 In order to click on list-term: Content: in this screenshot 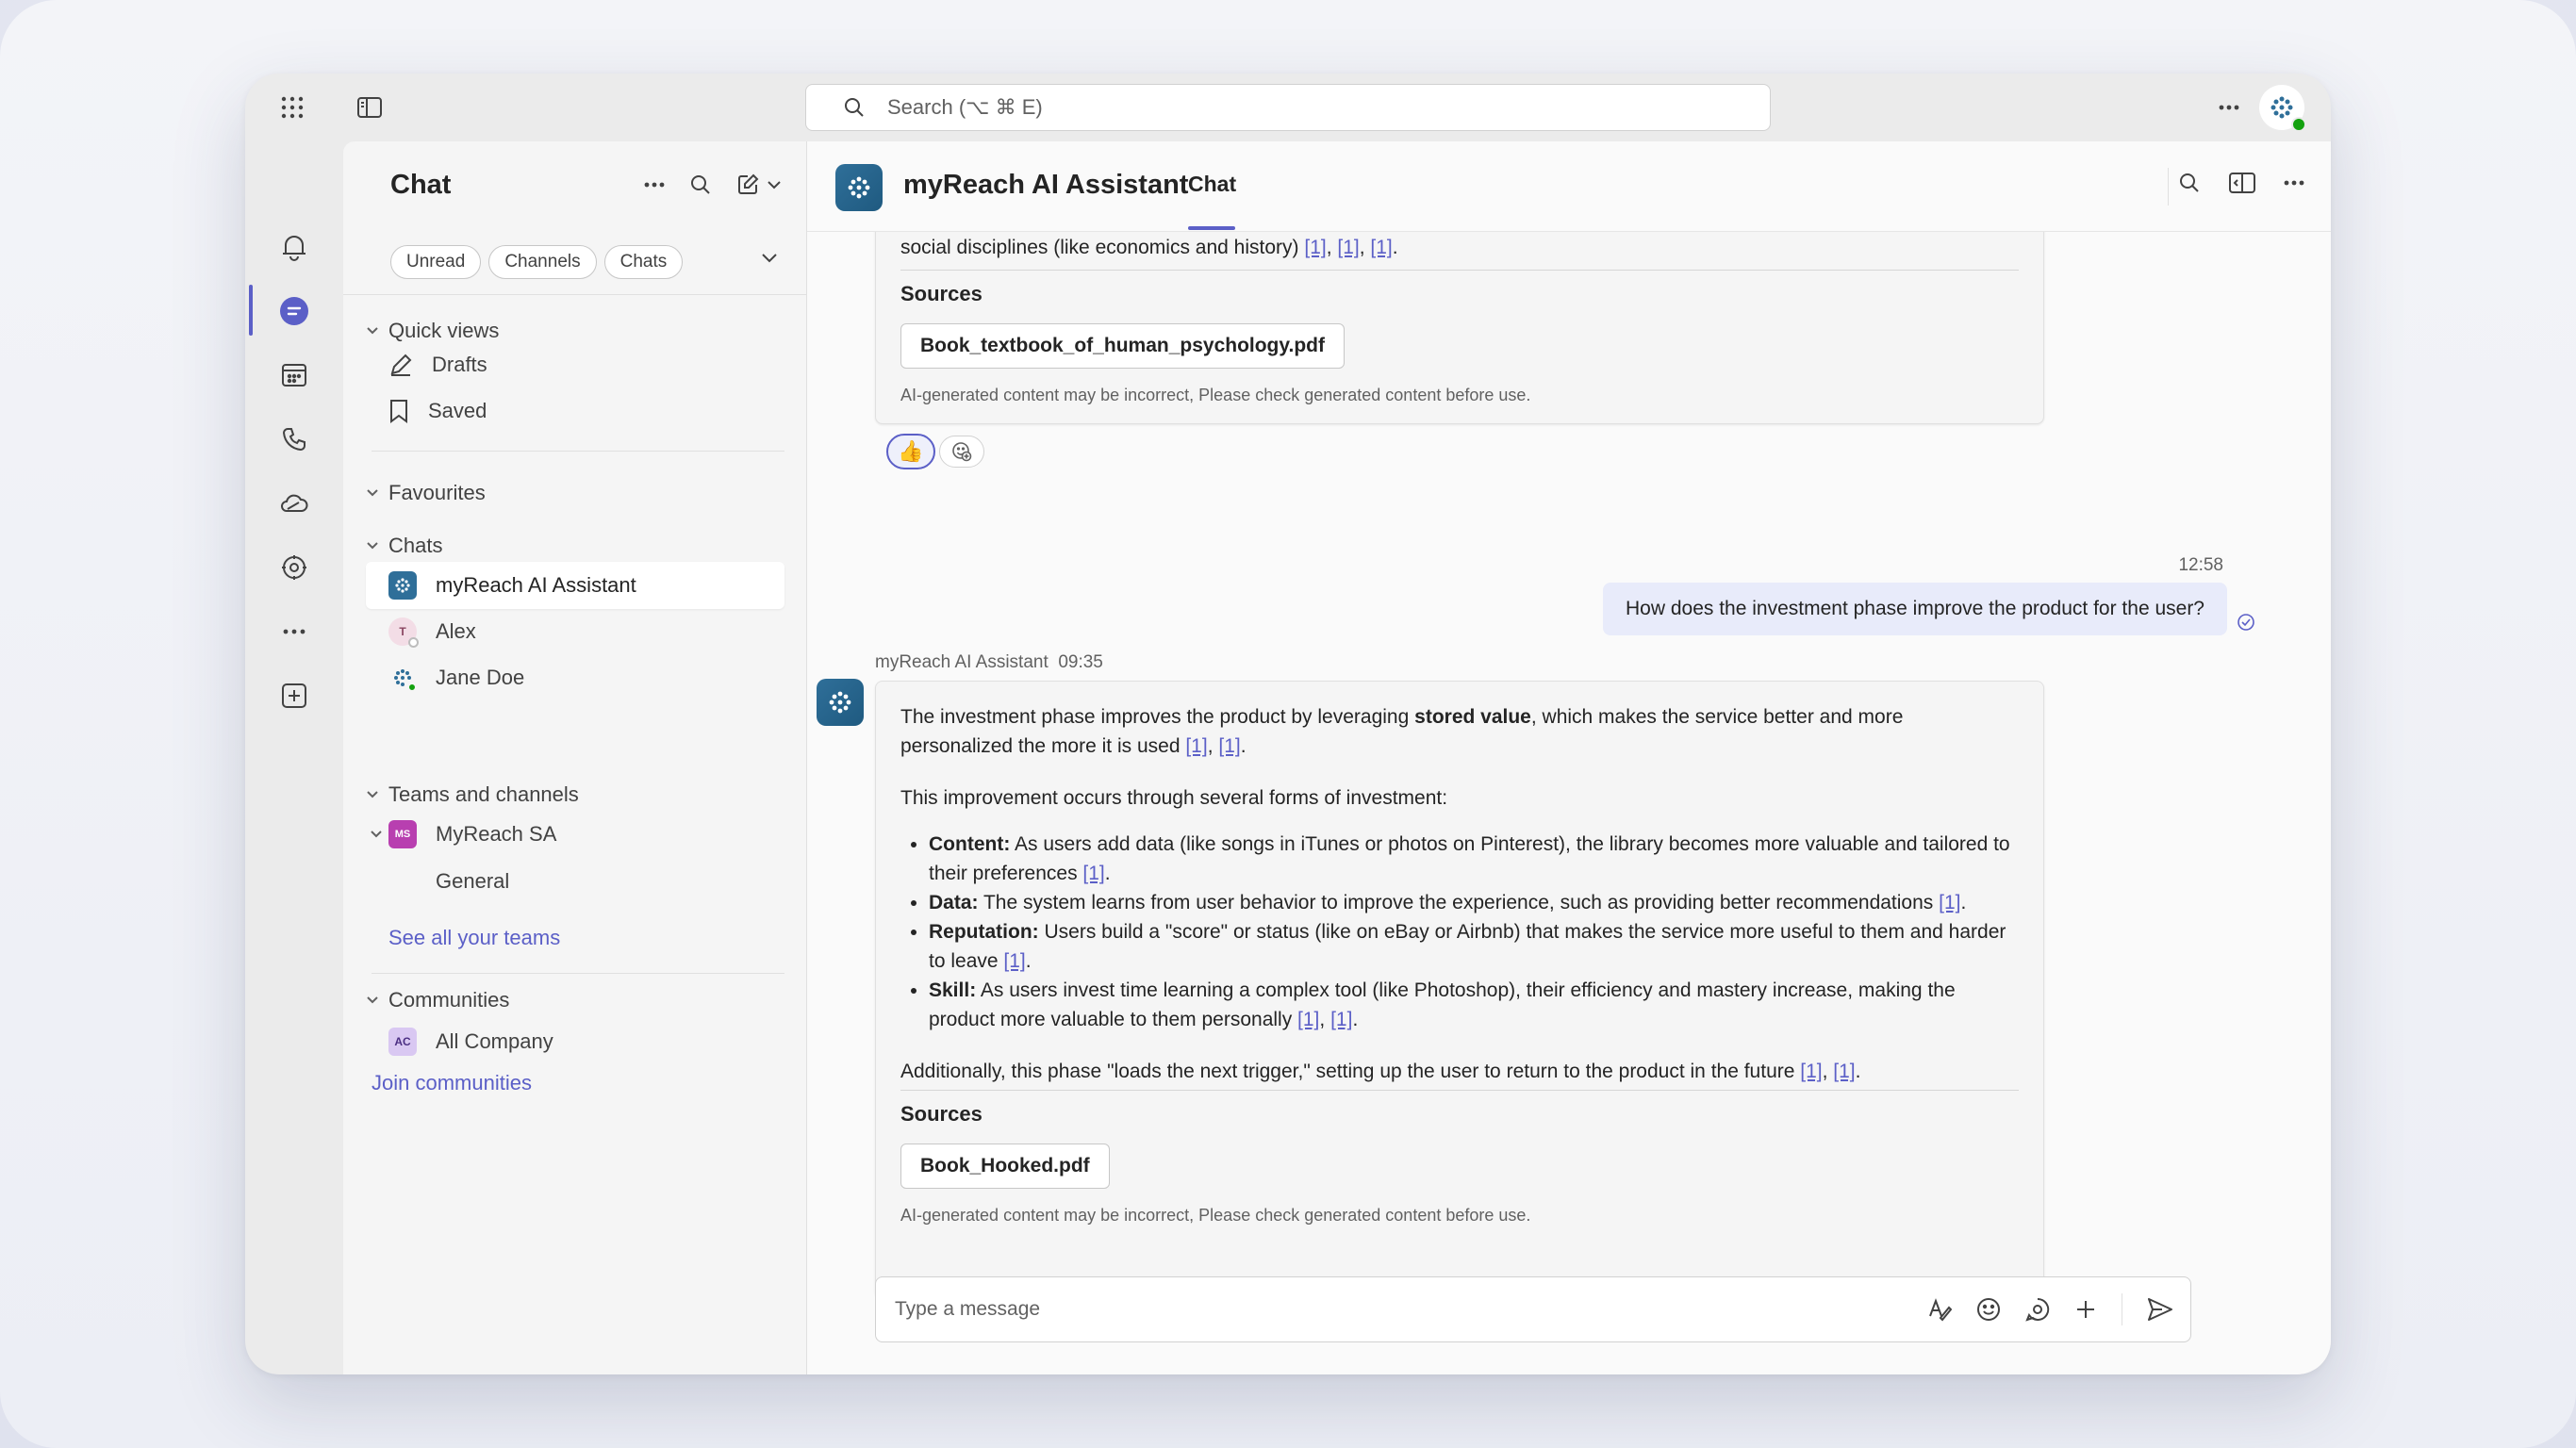, I will do `click(970, 844)`.